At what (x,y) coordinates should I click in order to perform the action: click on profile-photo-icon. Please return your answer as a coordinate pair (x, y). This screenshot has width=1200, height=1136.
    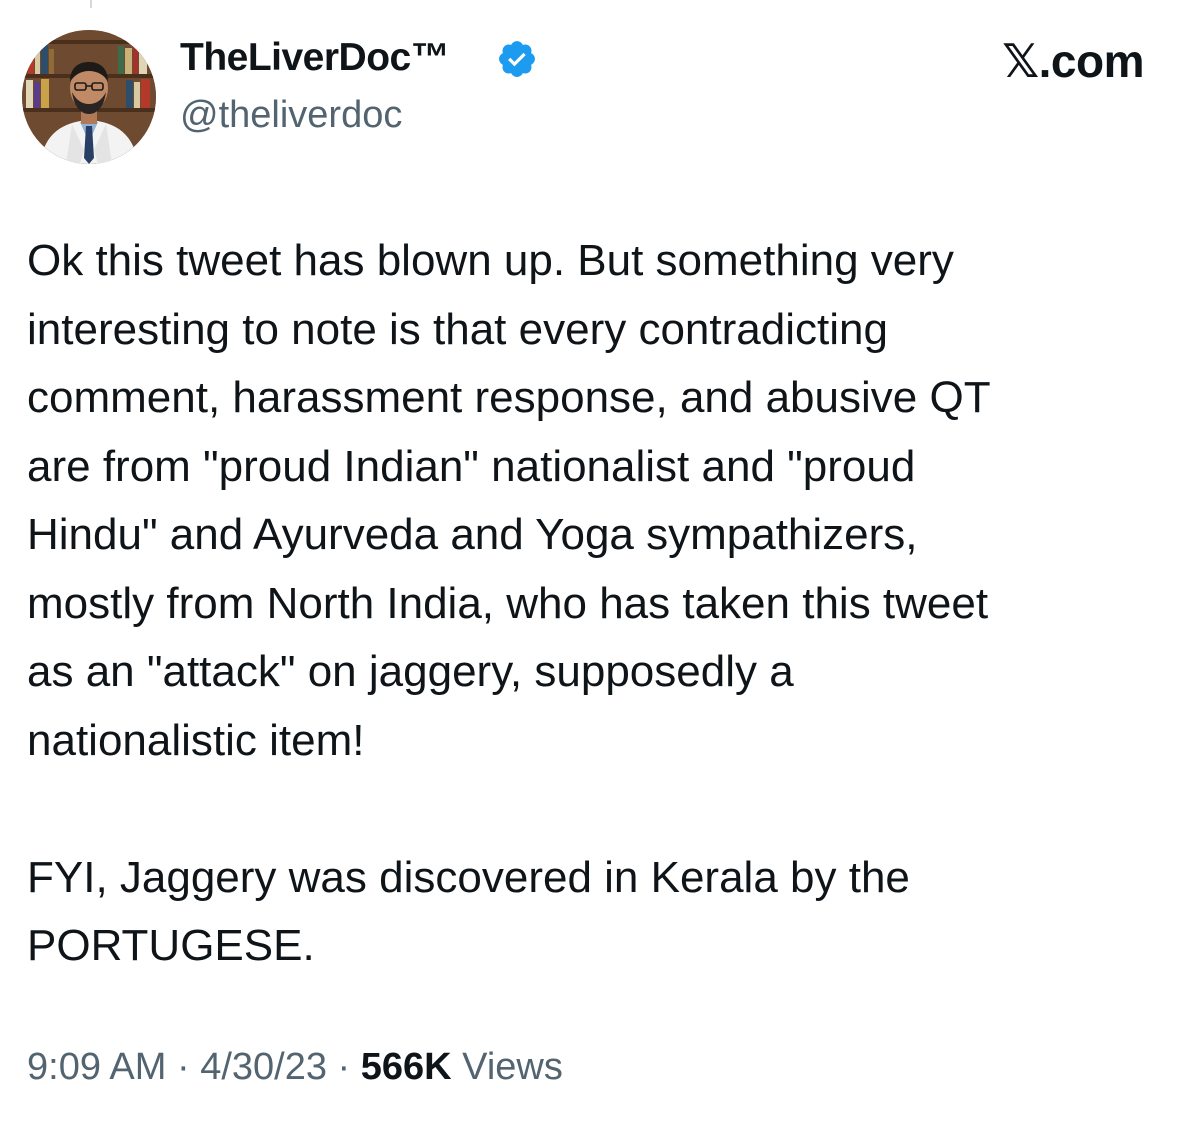
    Looking at the image, I should click on (89, 97).